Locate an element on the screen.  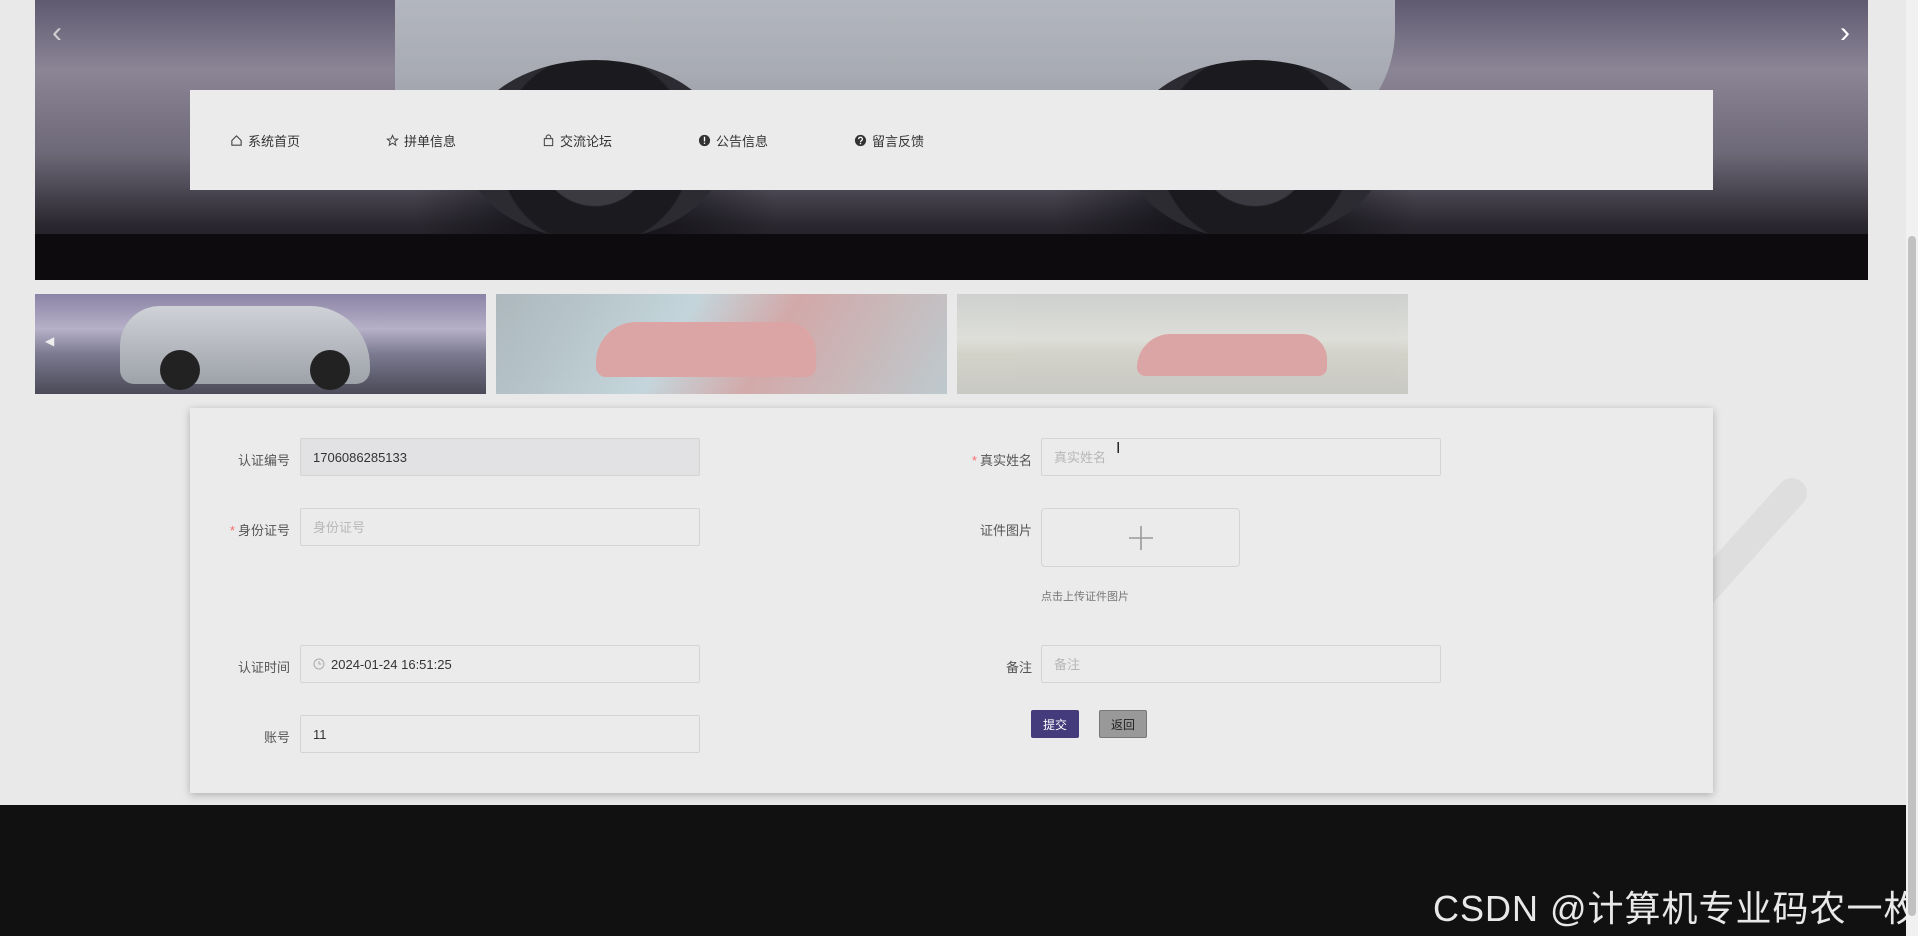
carousel-next-button: › is located at coordinates (1845, 33).